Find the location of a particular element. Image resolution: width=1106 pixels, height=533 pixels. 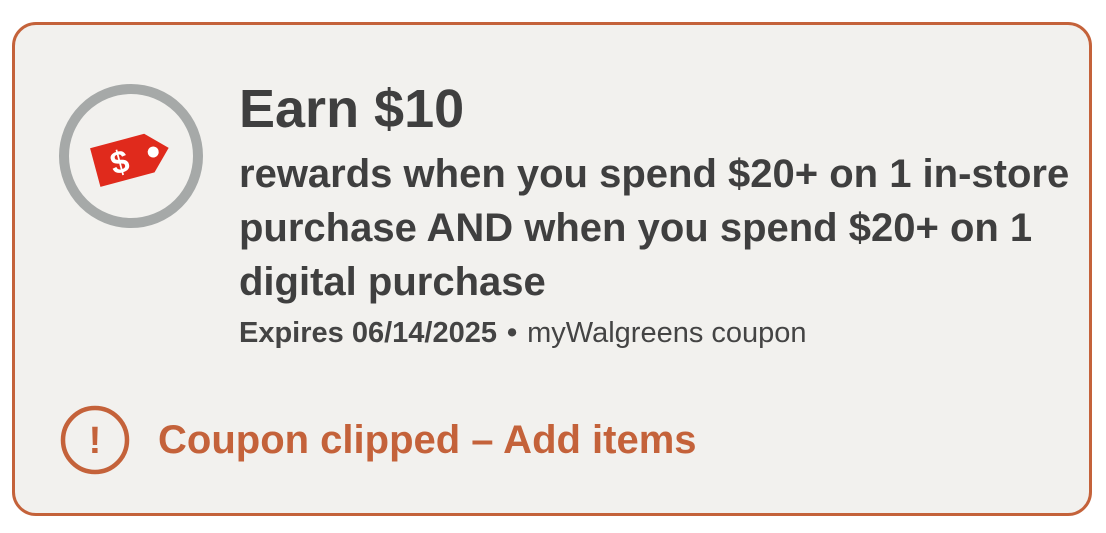

coupon-clipped-label: Coupon clipped – Add items is located at coordinates (427, 439).